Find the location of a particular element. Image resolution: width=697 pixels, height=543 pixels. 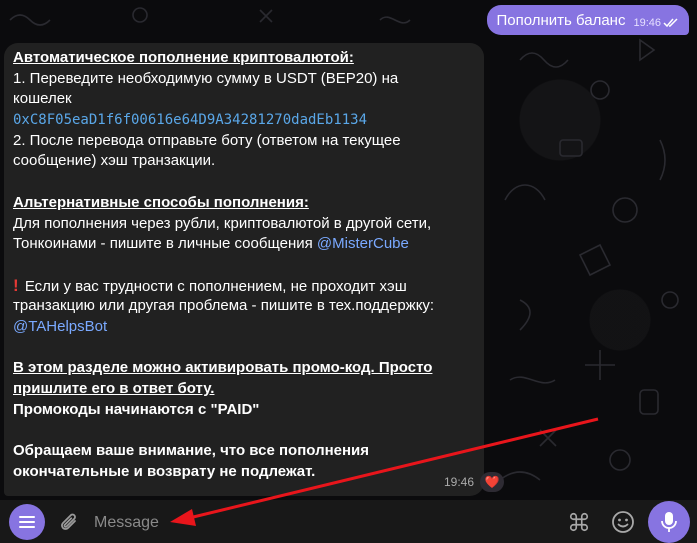

microphone-icon is located at coordinates (669, 522).